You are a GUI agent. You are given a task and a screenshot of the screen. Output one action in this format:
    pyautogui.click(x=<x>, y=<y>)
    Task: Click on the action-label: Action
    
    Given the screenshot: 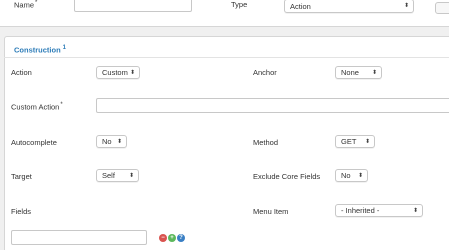 What is the action you would take?
    pyautogui.click(x=21, y=72)
    